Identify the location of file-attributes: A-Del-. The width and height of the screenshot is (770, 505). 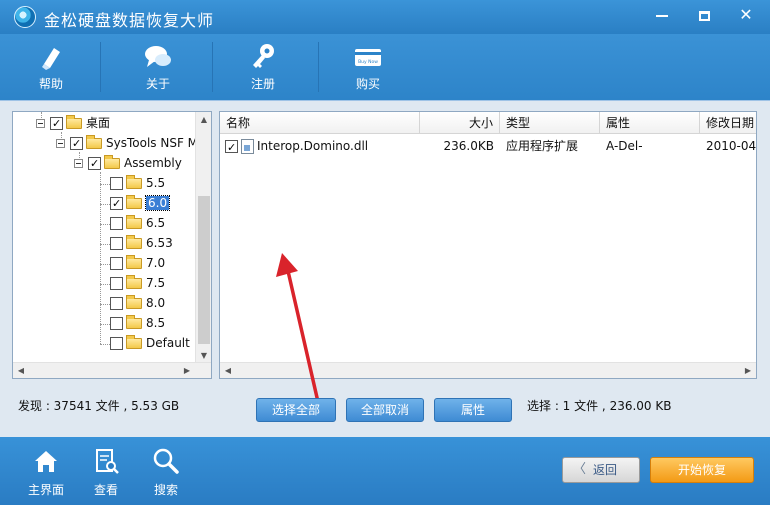
(624, 146).